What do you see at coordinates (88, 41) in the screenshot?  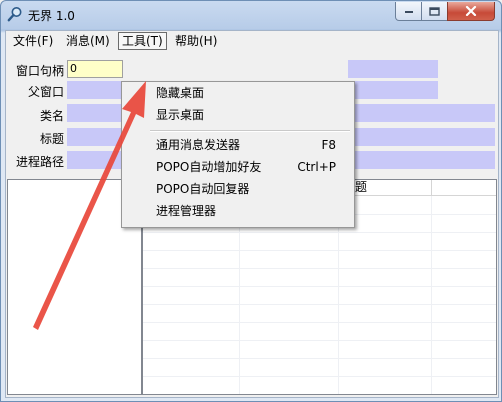 I see `menu-message: 消息(M)` at bounding box center [88, 41].